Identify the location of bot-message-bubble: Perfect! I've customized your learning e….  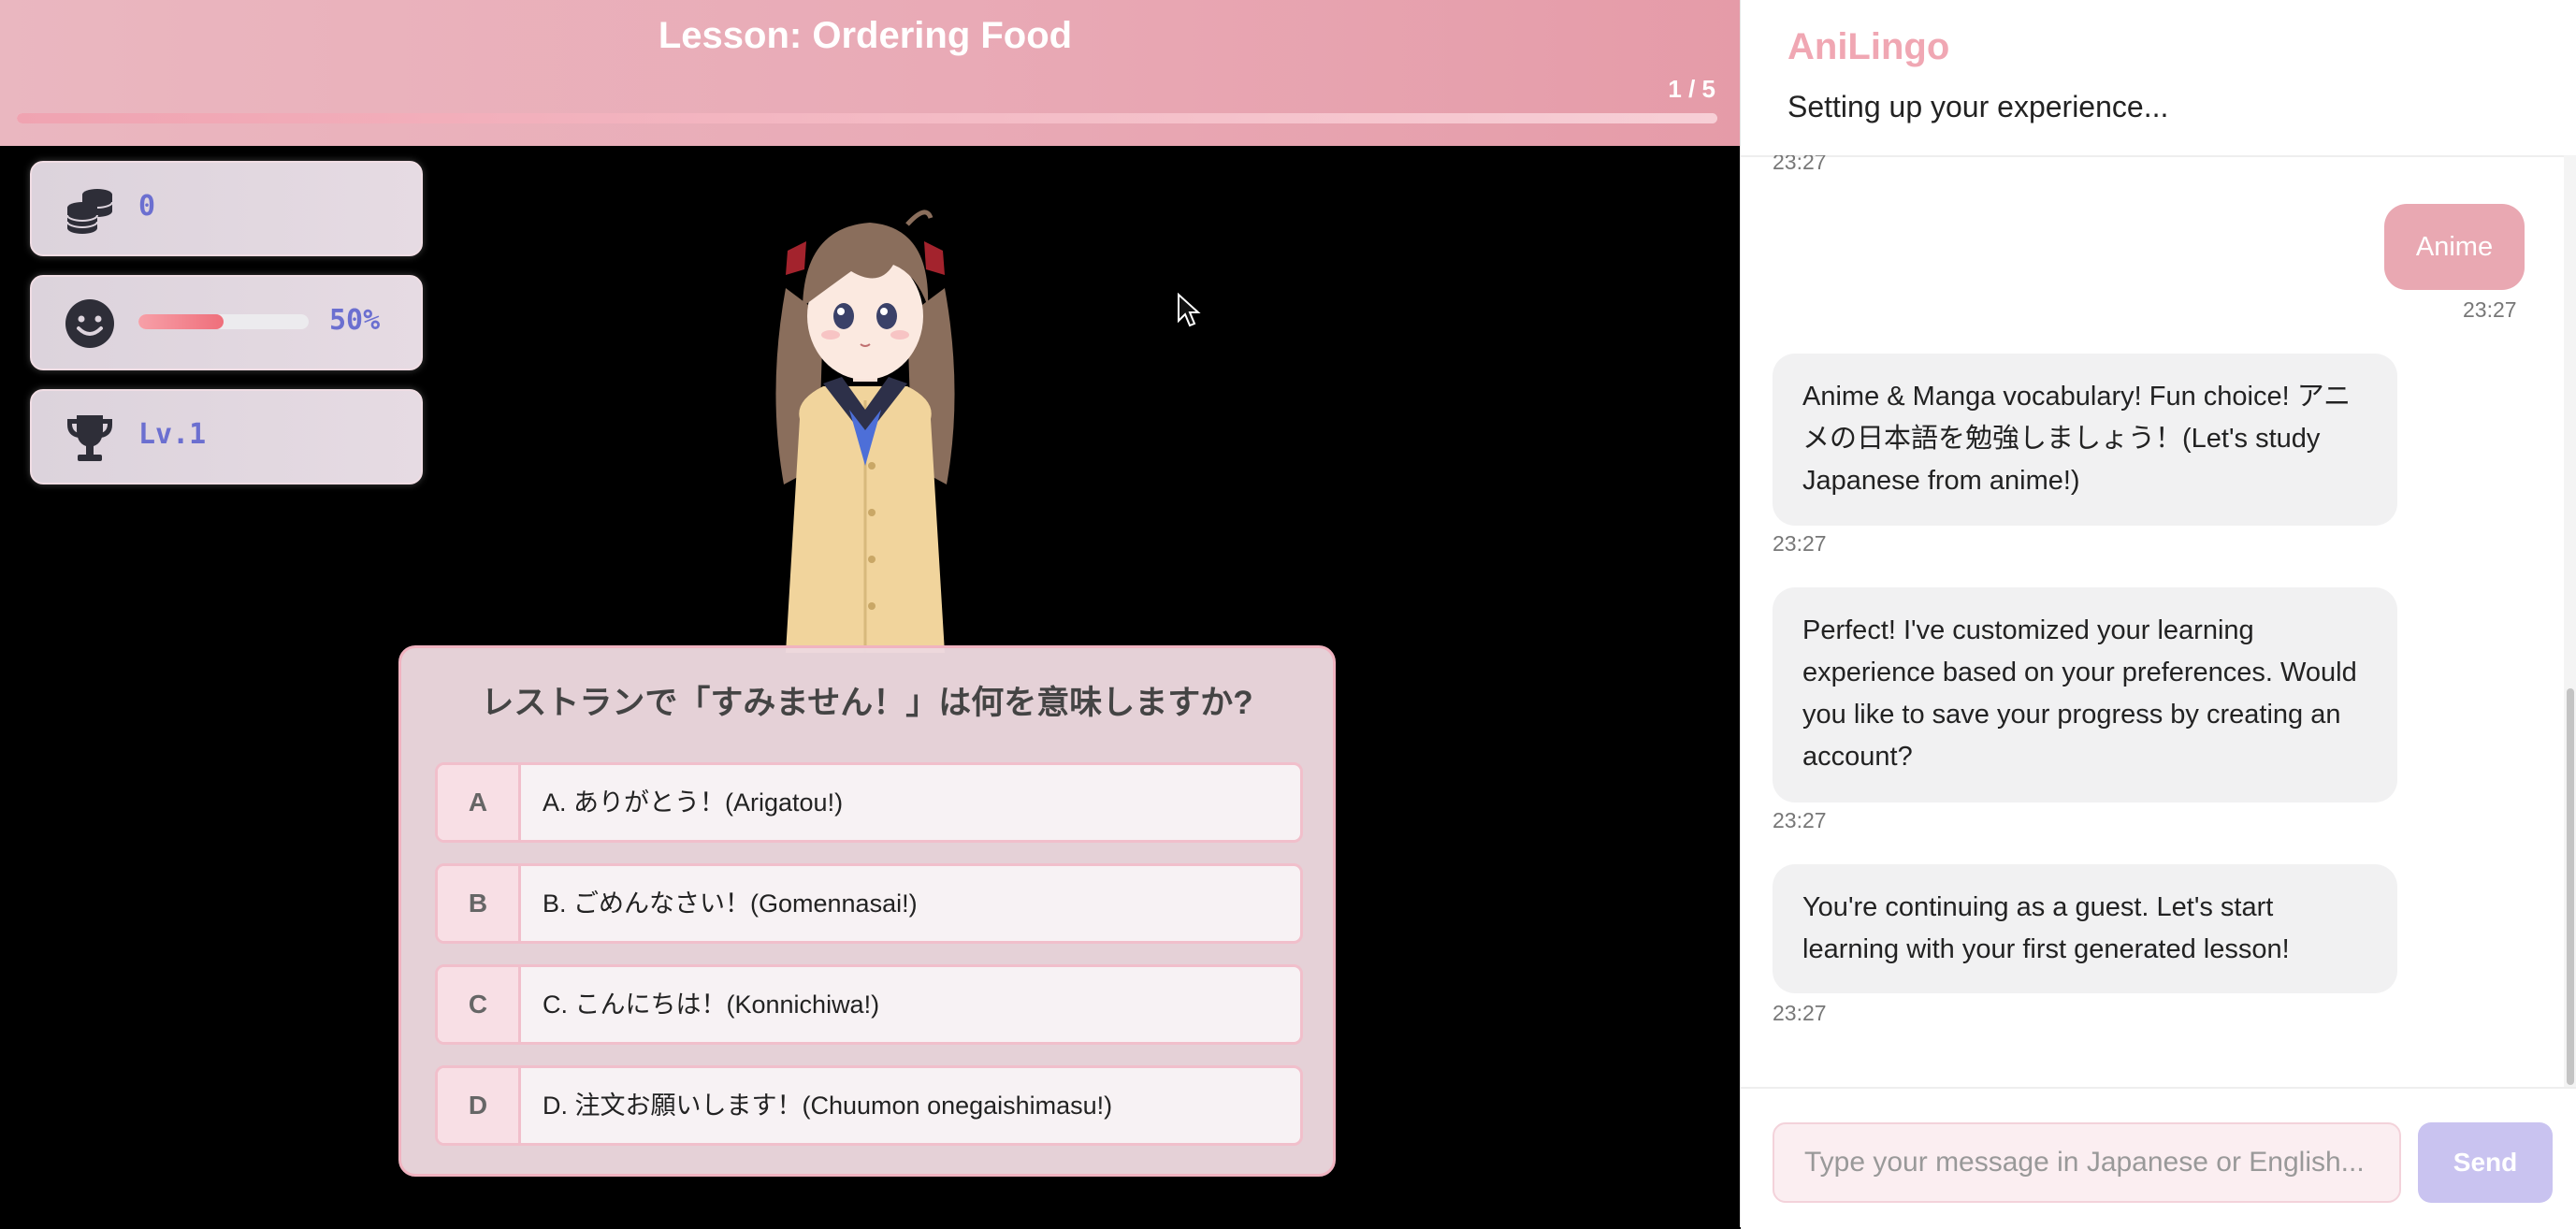
(2085, 694).